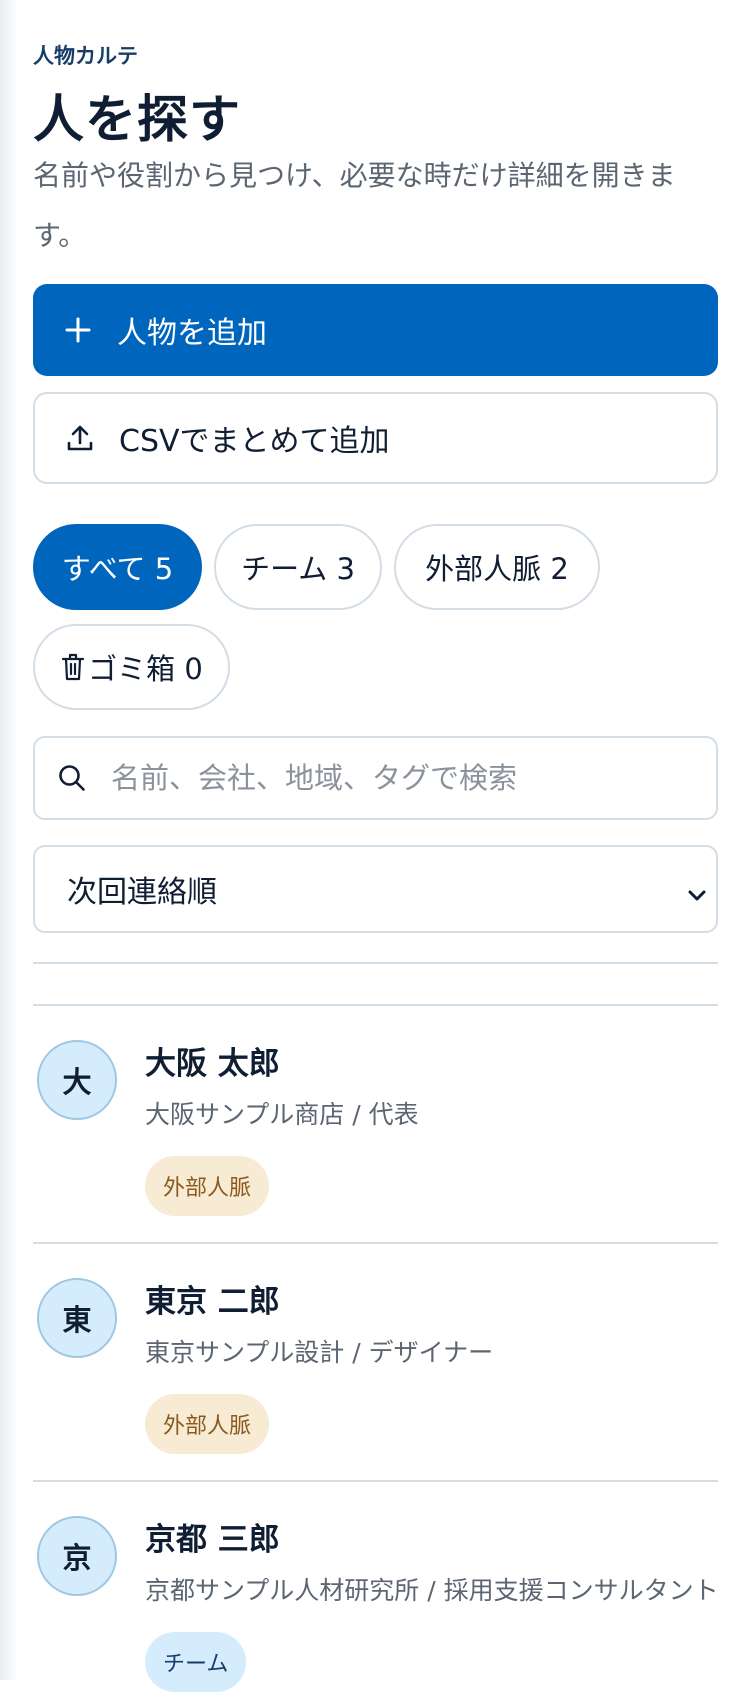 The image size is (750, 1692). I want to click on filter-chip-all: すべて 5, so click(117, 567).